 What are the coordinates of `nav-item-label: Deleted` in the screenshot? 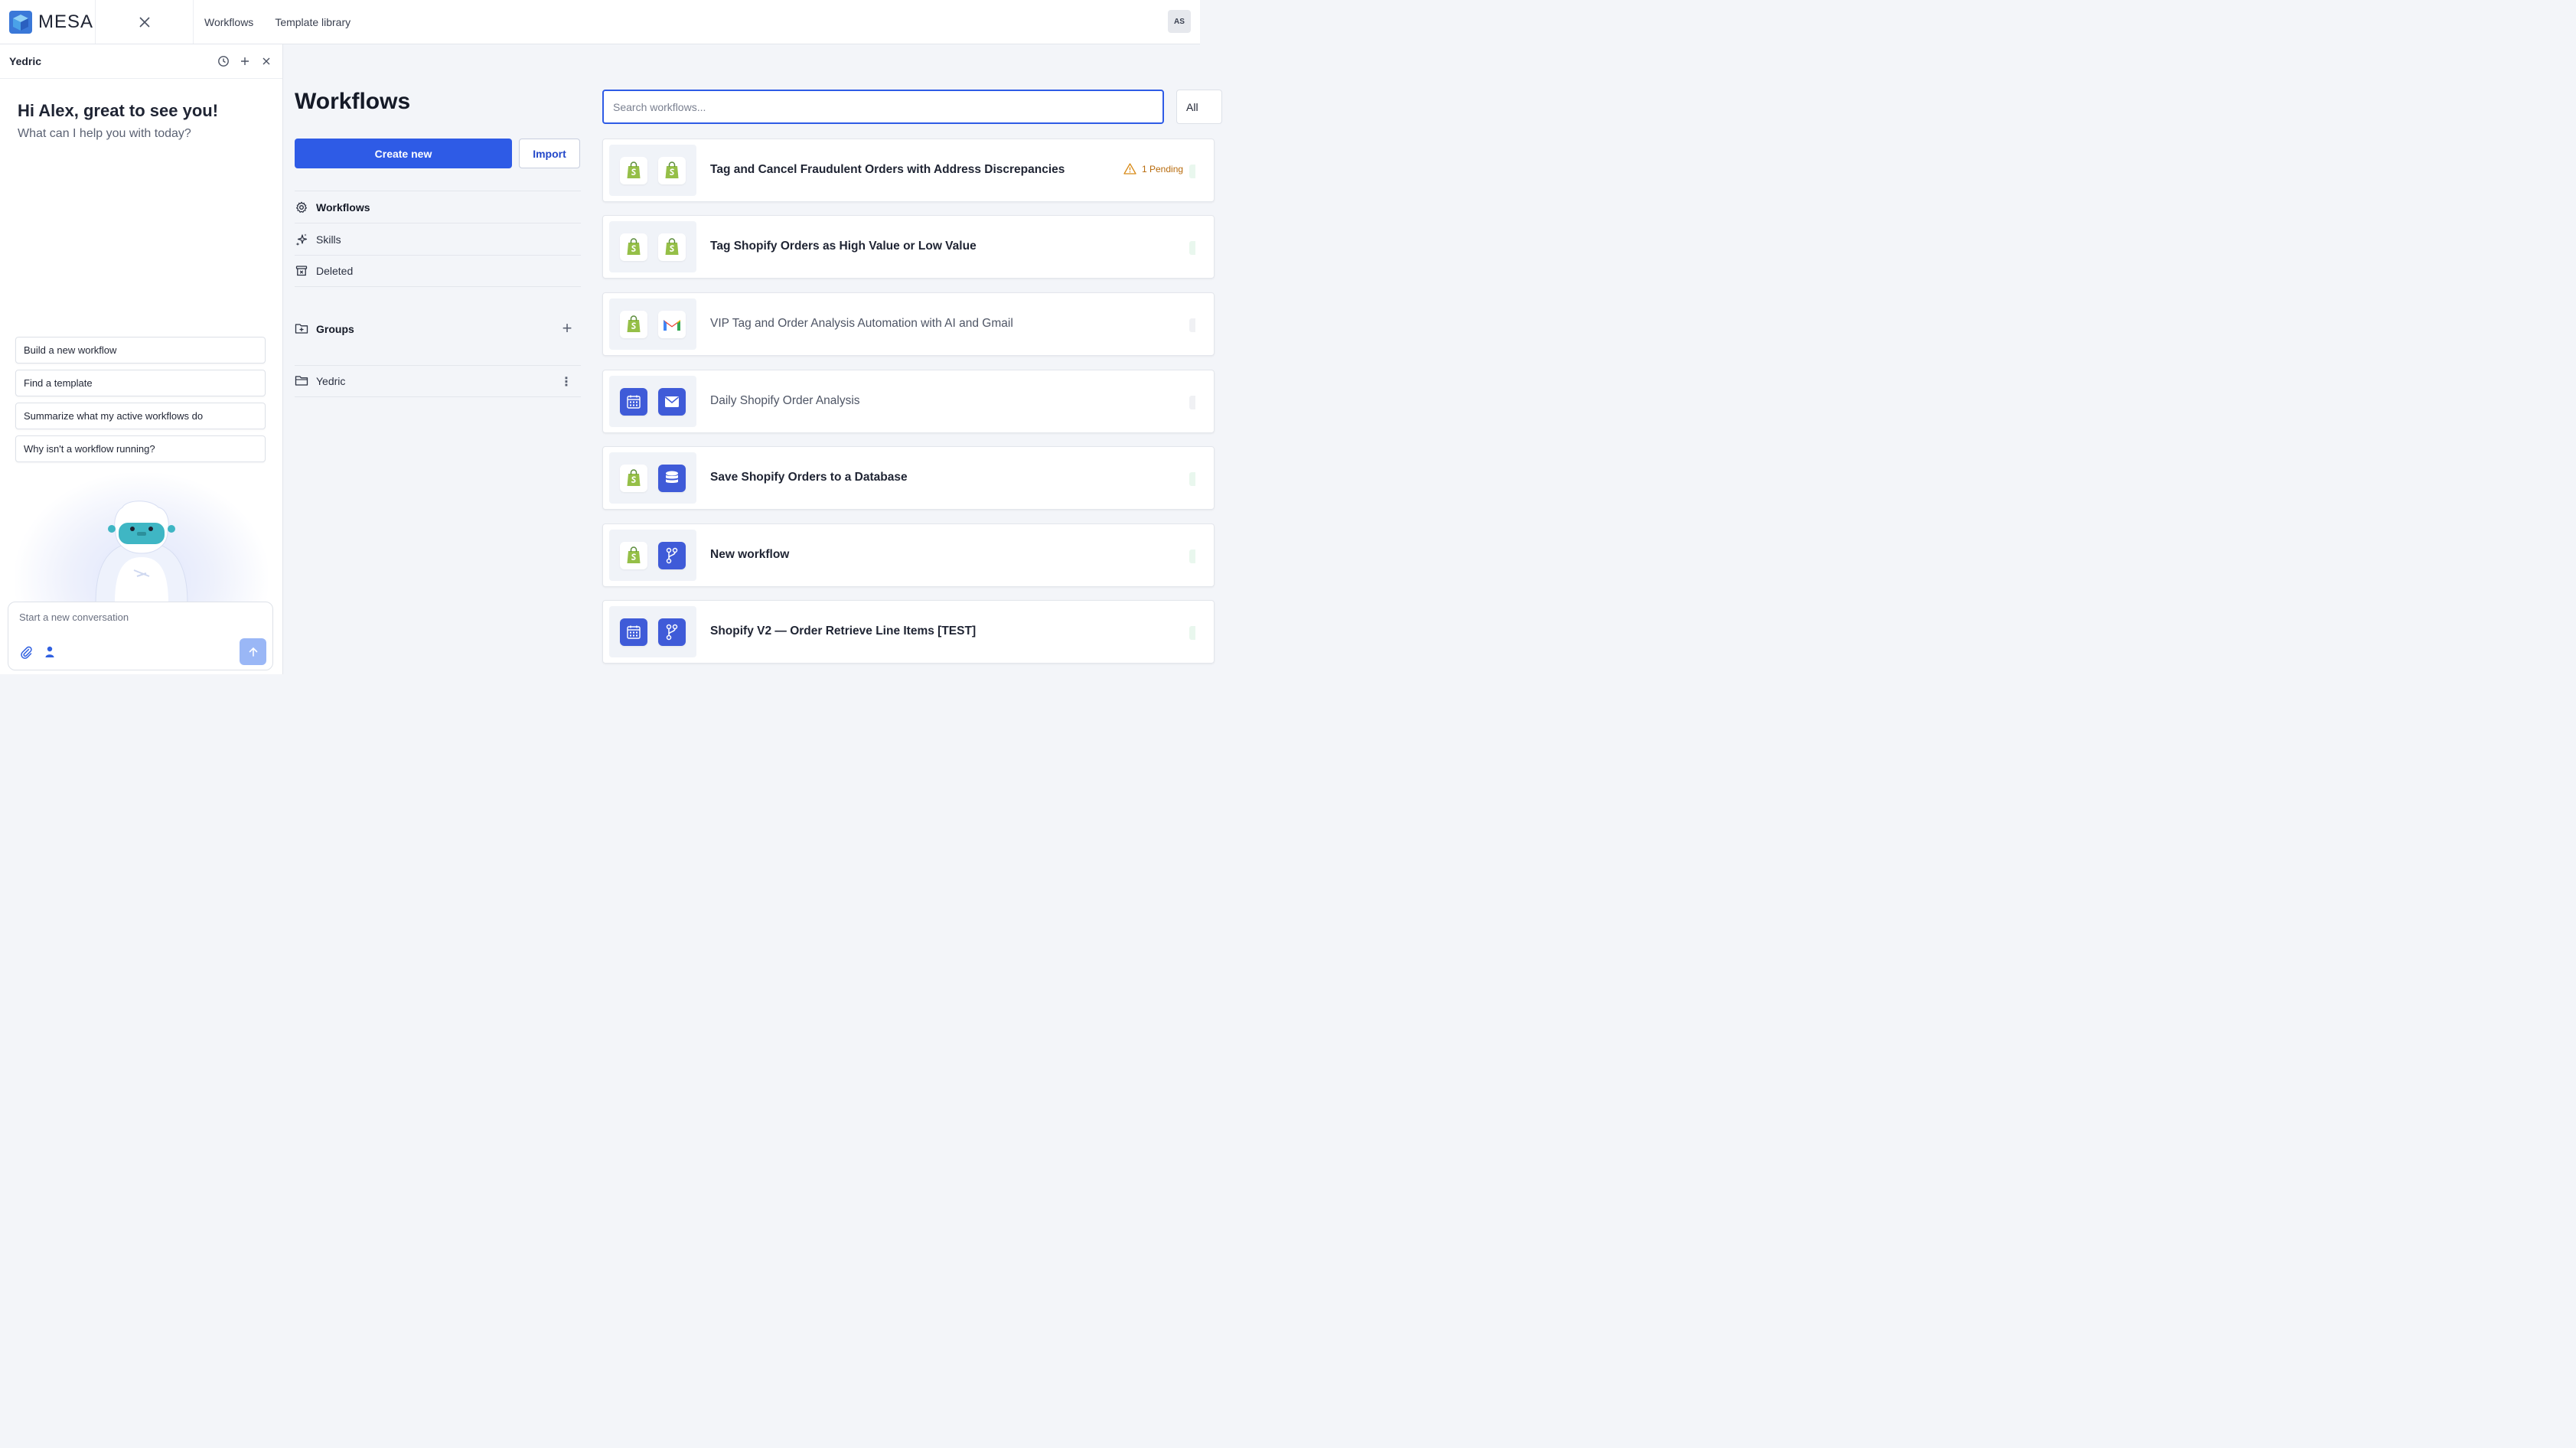 It's located at (335, 271).